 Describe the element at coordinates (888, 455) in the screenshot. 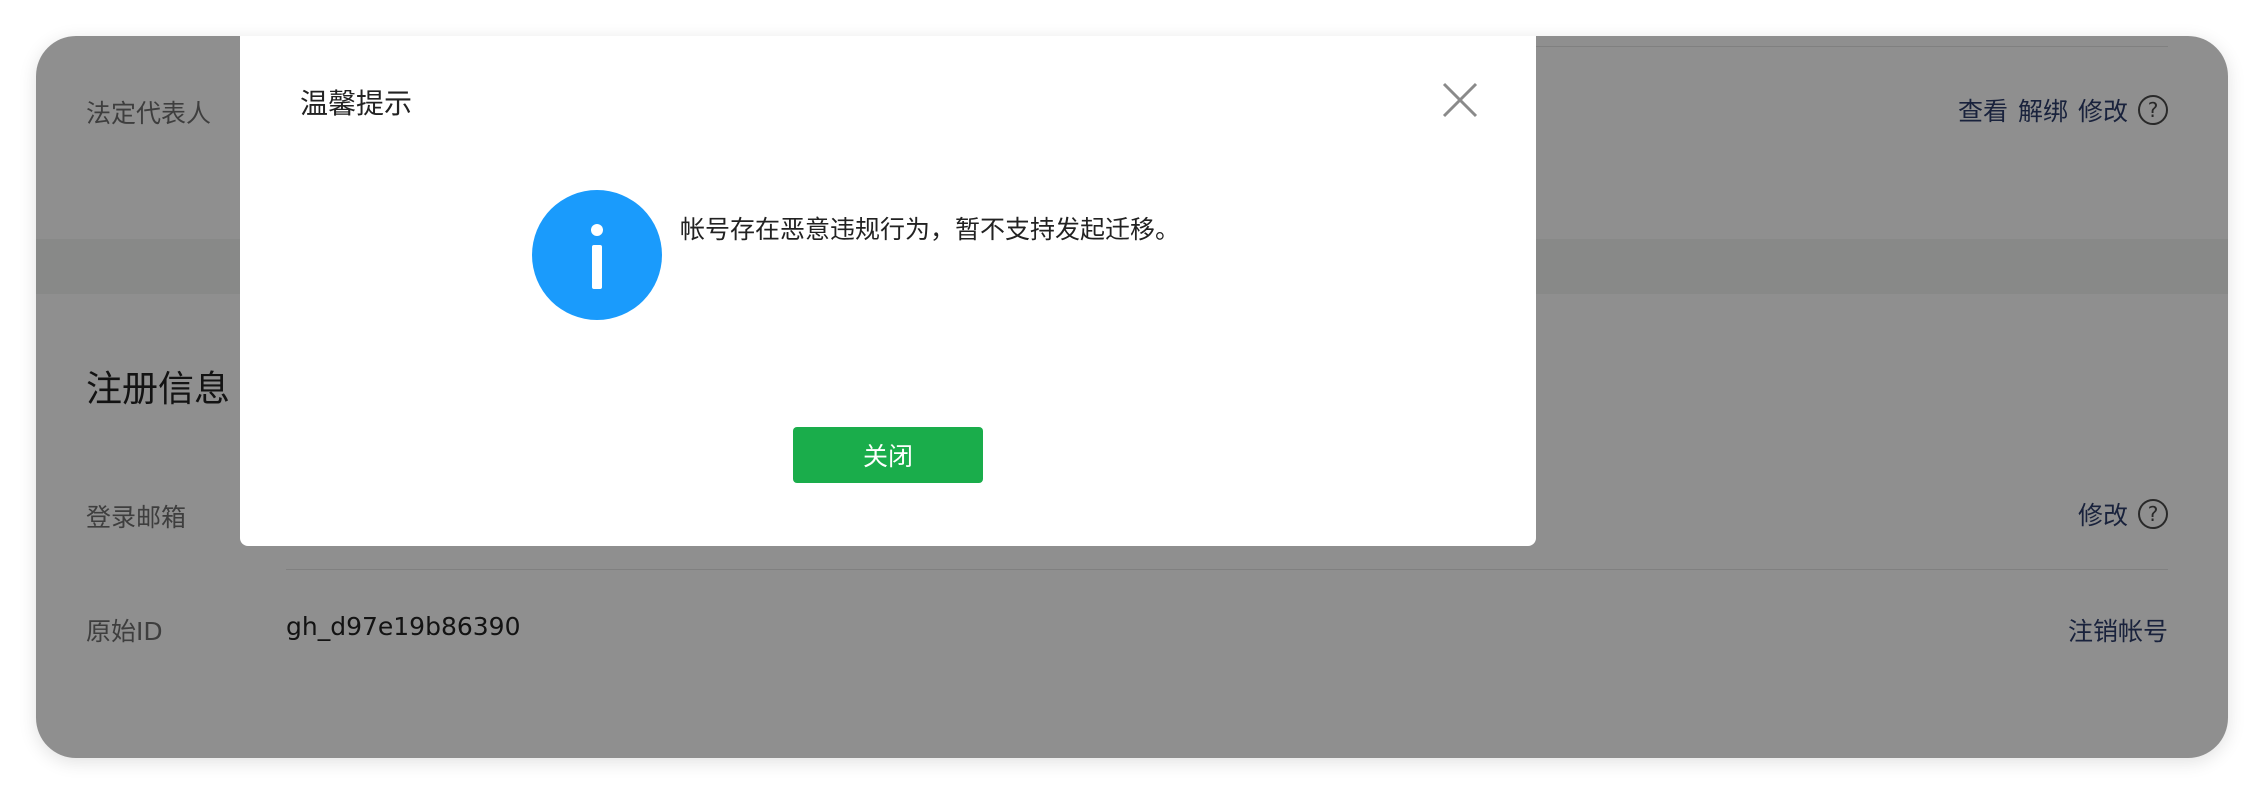

I see `close-button: 关闭` at that location.